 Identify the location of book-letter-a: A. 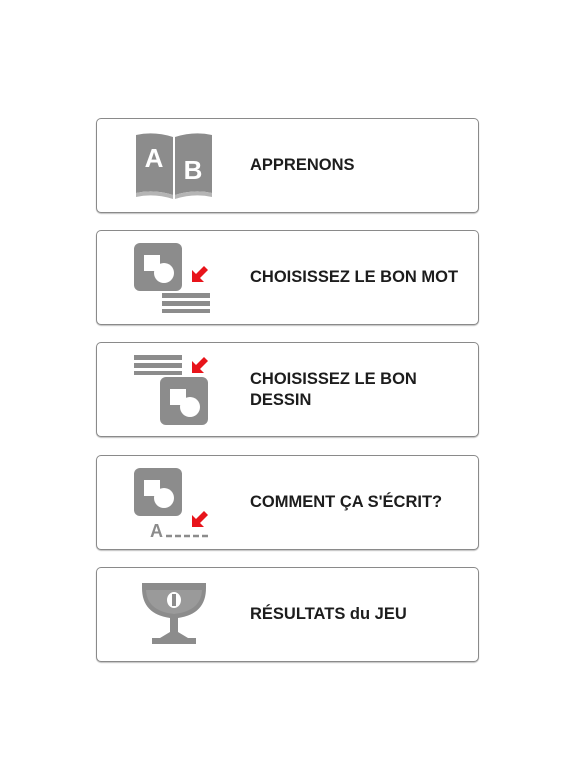
(154, 158).